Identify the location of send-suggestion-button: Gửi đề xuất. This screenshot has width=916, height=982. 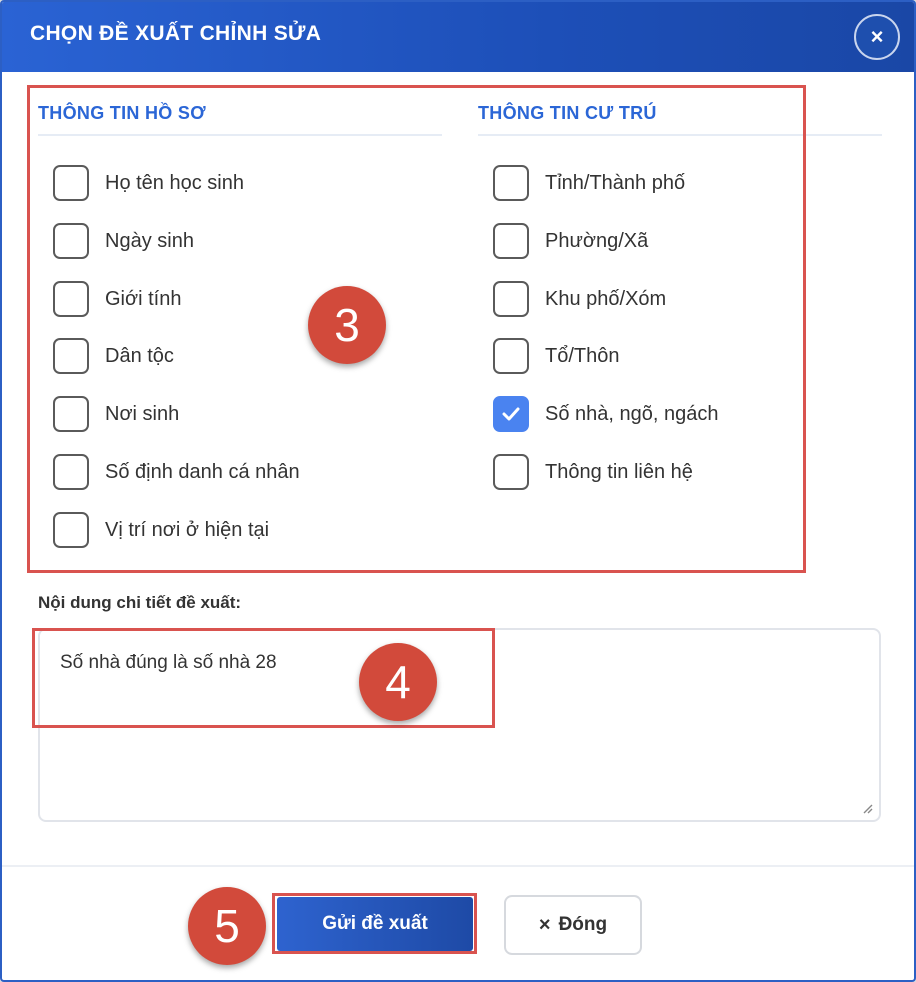
(375, 924).